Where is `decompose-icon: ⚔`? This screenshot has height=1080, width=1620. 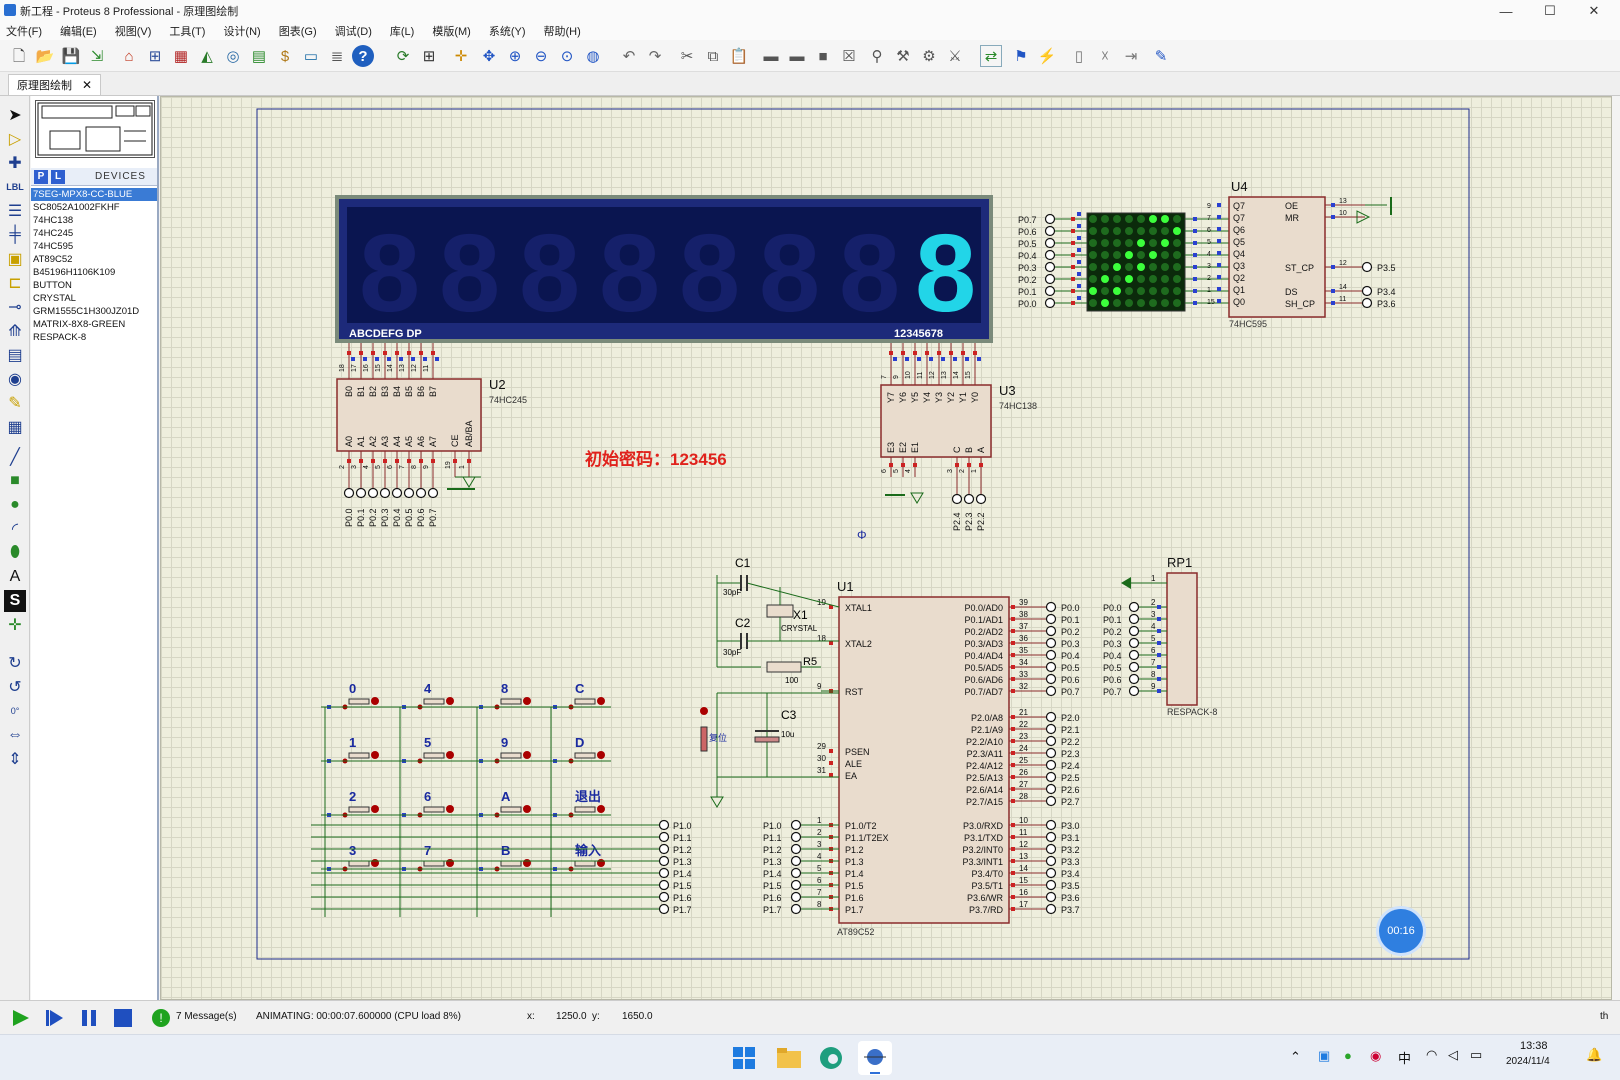 decompose-icon: ⚔ is located at coordinates (955, 56).